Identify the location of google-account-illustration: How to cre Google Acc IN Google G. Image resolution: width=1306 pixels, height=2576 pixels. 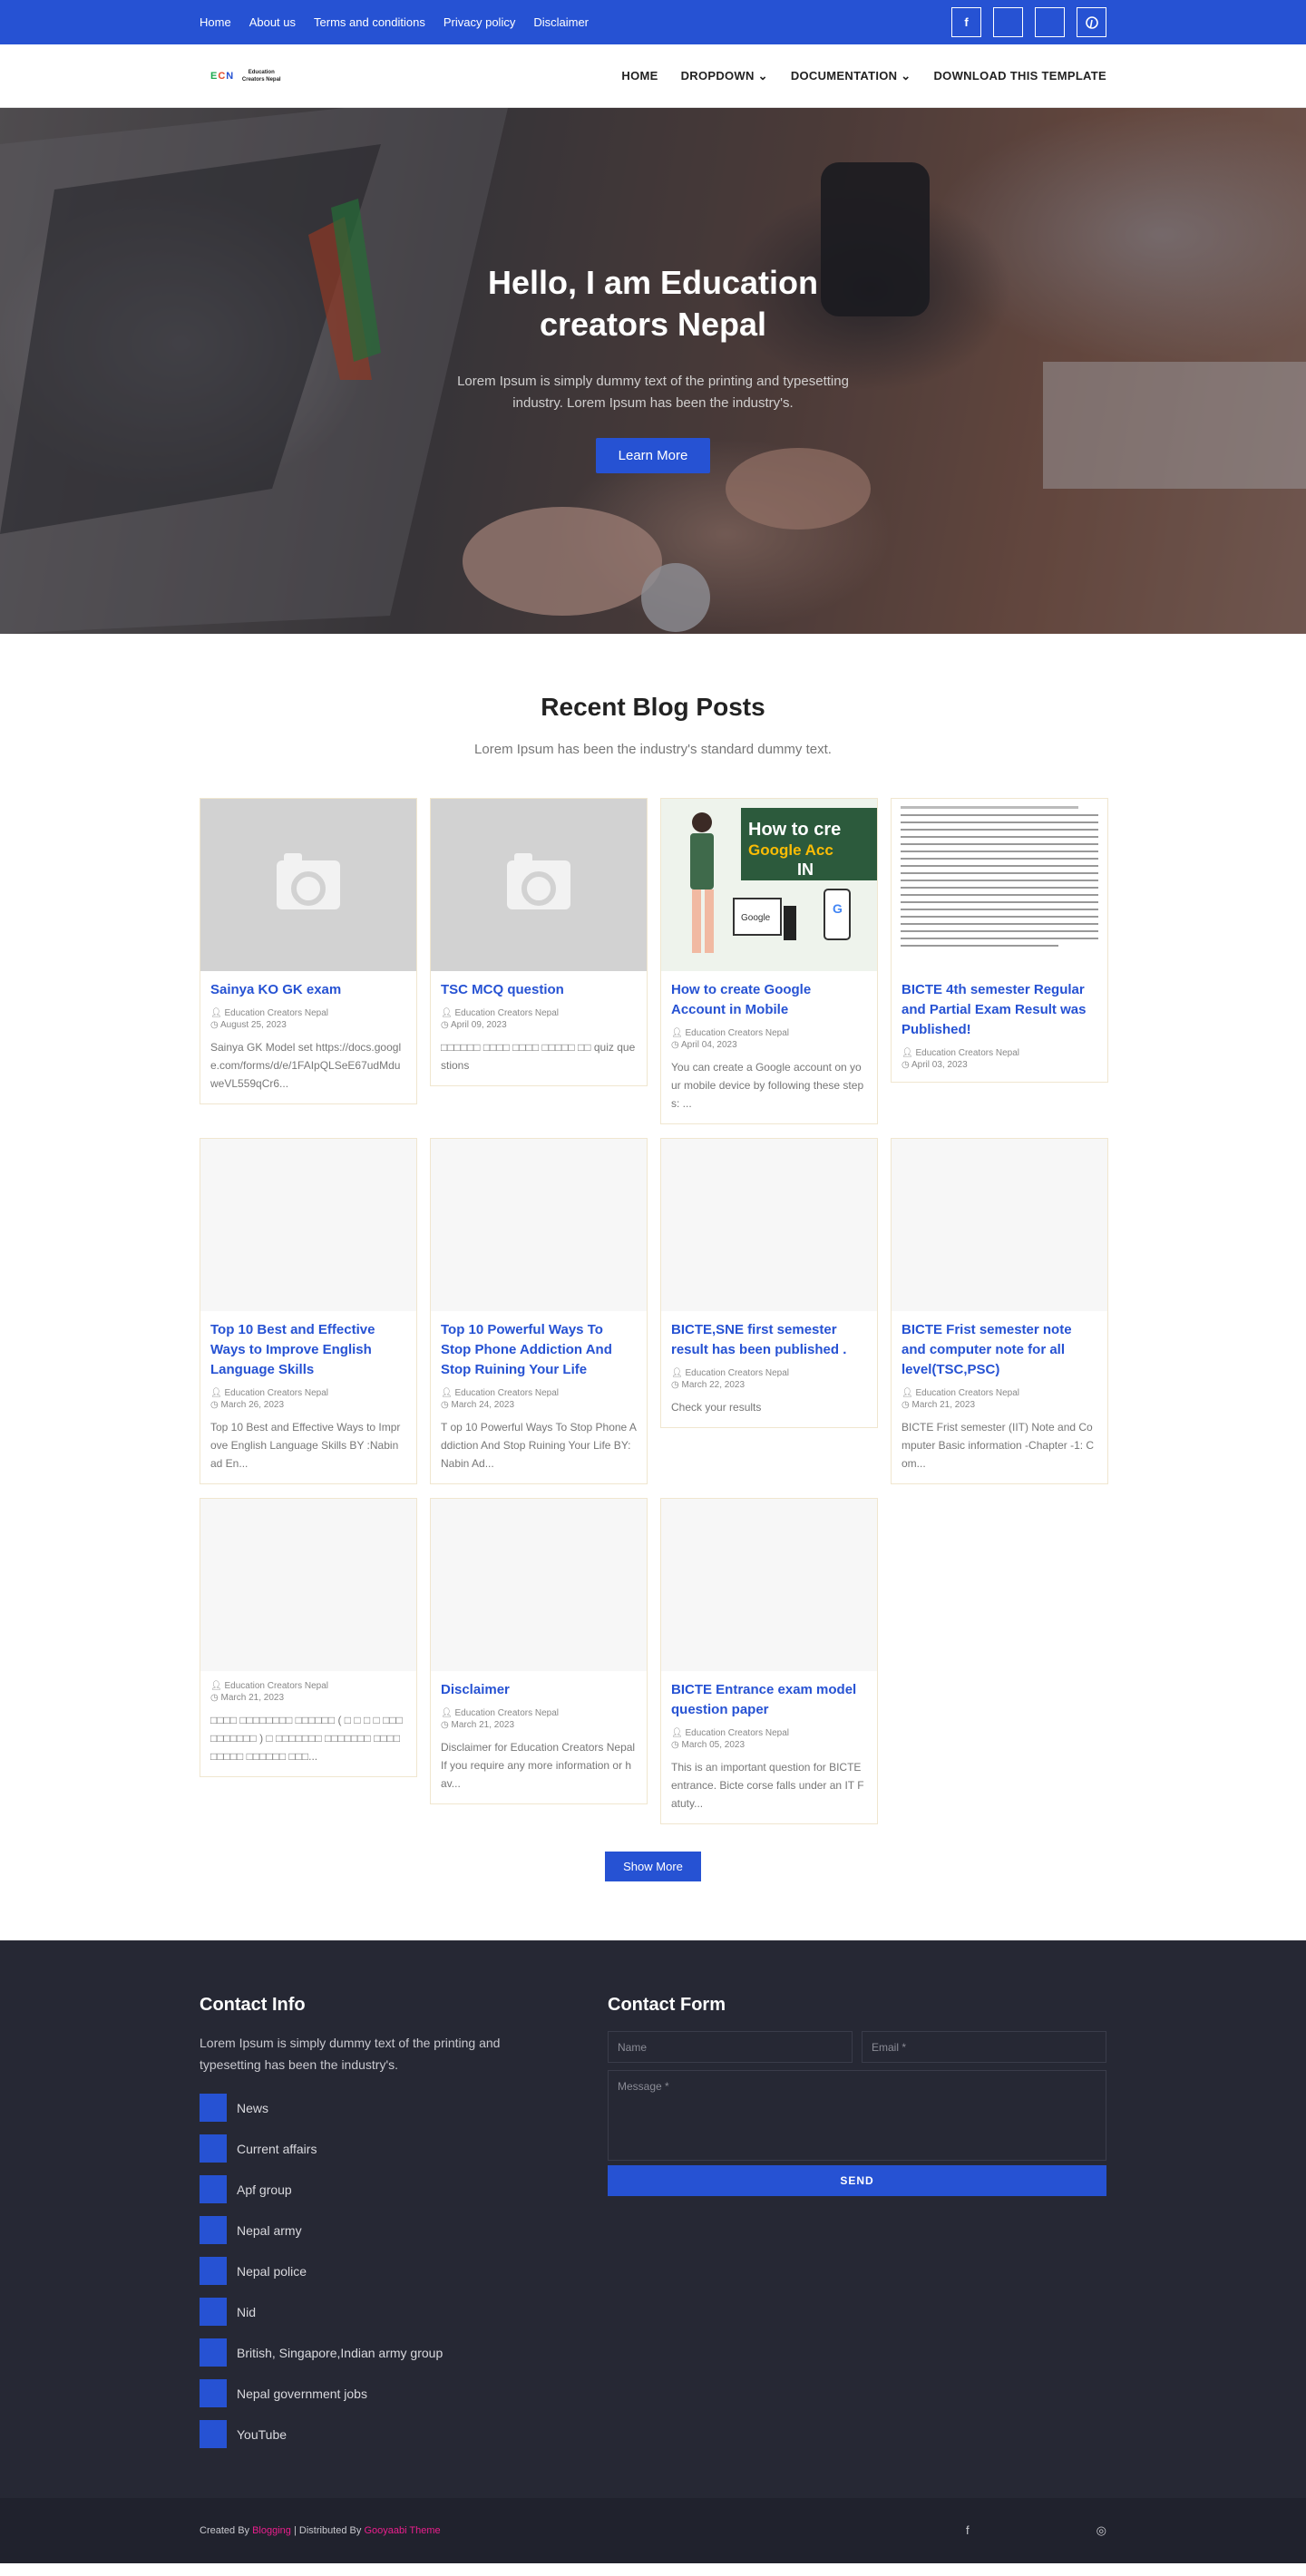
(769, 885).